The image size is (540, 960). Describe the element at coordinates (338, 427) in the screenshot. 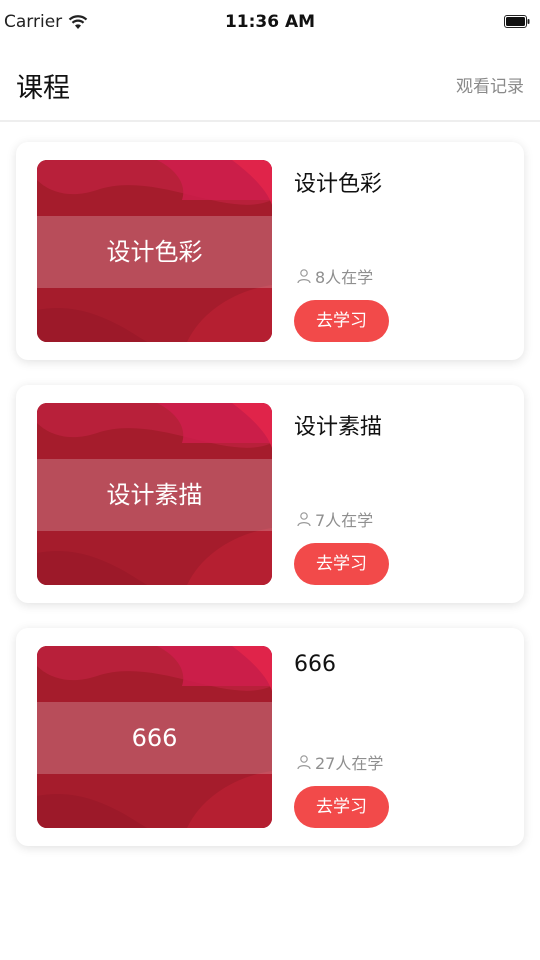

I see `course-title: 设计素描` at that location.